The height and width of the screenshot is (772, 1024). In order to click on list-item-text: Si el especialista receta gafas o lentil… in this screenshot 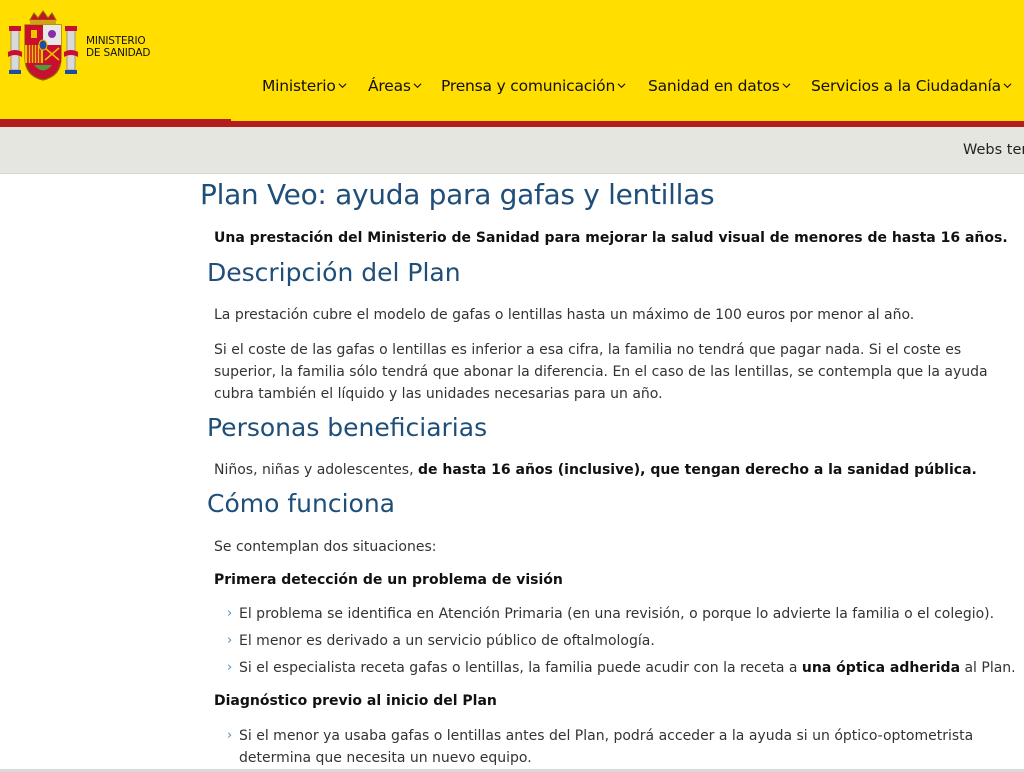, I will do `click(520, 668)`.